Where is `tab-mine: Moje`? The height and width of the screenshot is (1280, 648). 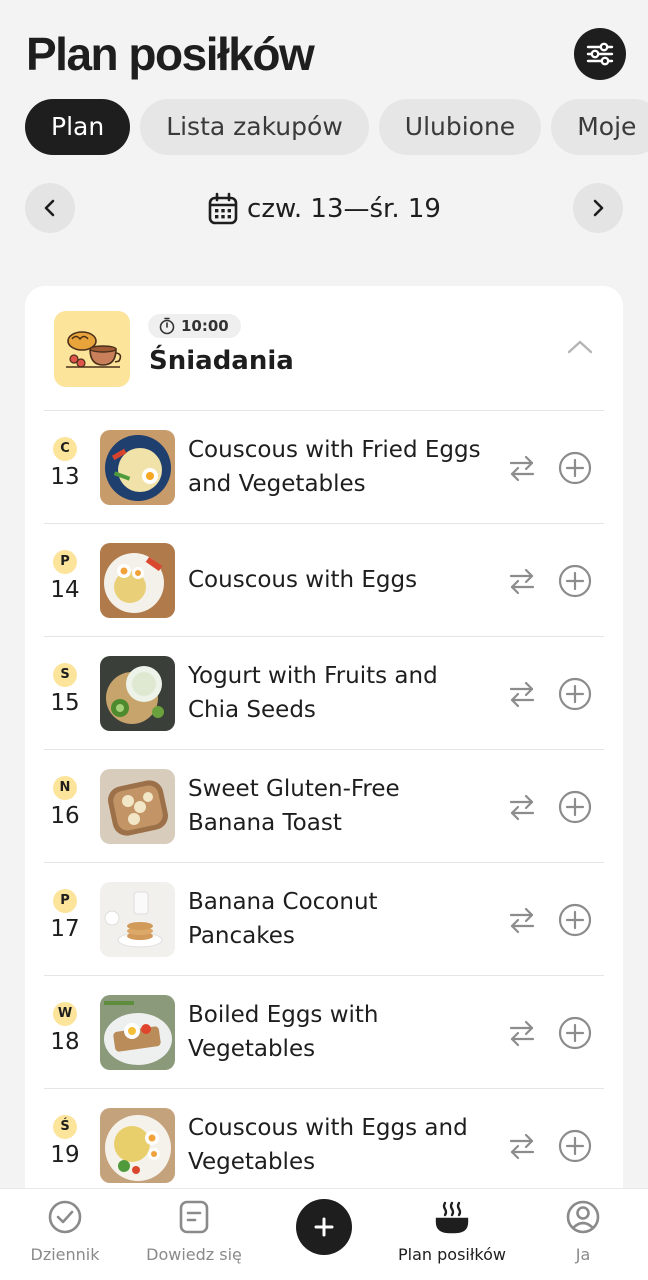
tab-mine: Moje is located at coordinates (599, 127).